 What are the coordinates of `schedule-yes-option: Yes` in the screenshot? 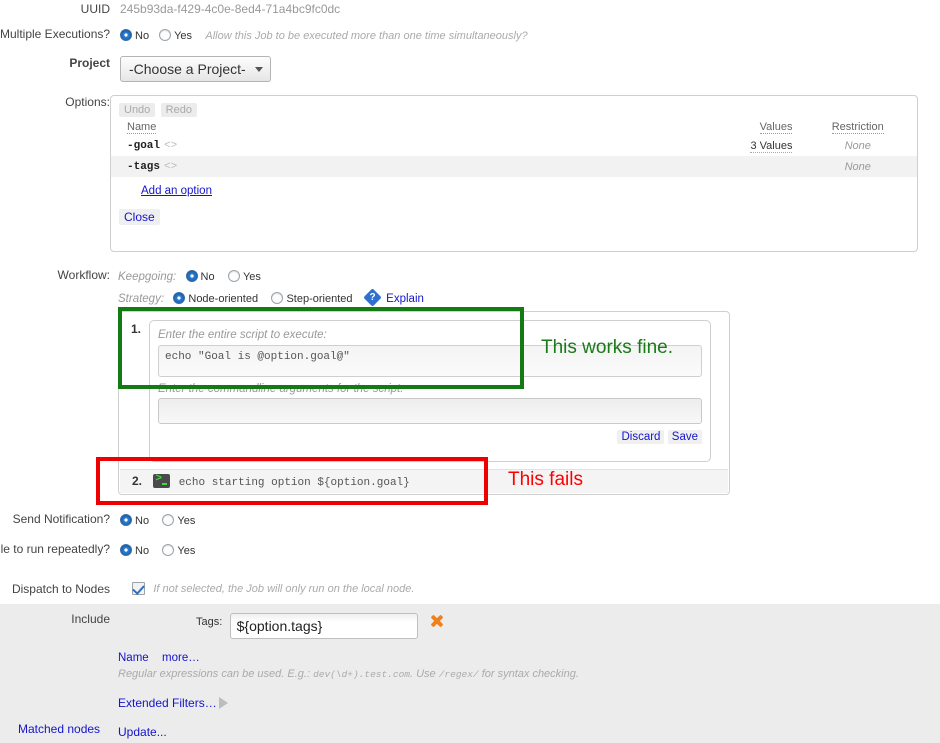 It's located at (183, 550).